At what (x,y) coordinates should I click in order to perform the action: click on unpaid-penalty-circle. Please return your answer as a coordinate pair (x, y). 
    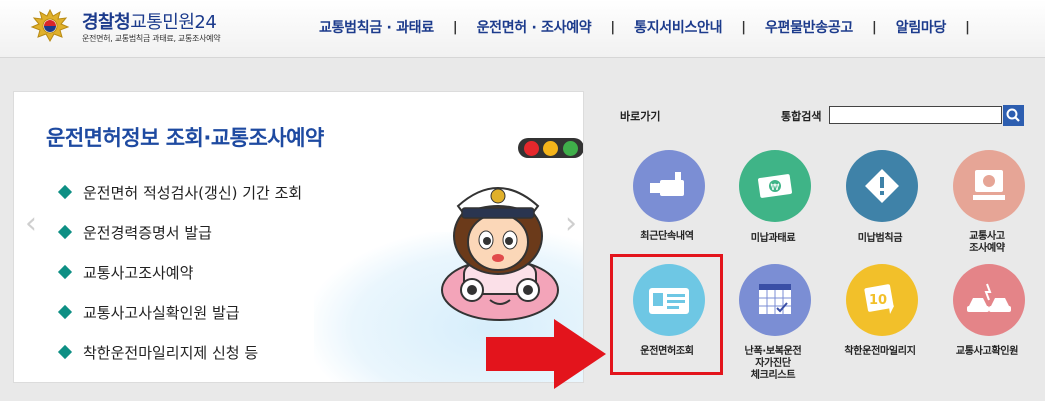
    Looking at the image, I should click on (882, 186).